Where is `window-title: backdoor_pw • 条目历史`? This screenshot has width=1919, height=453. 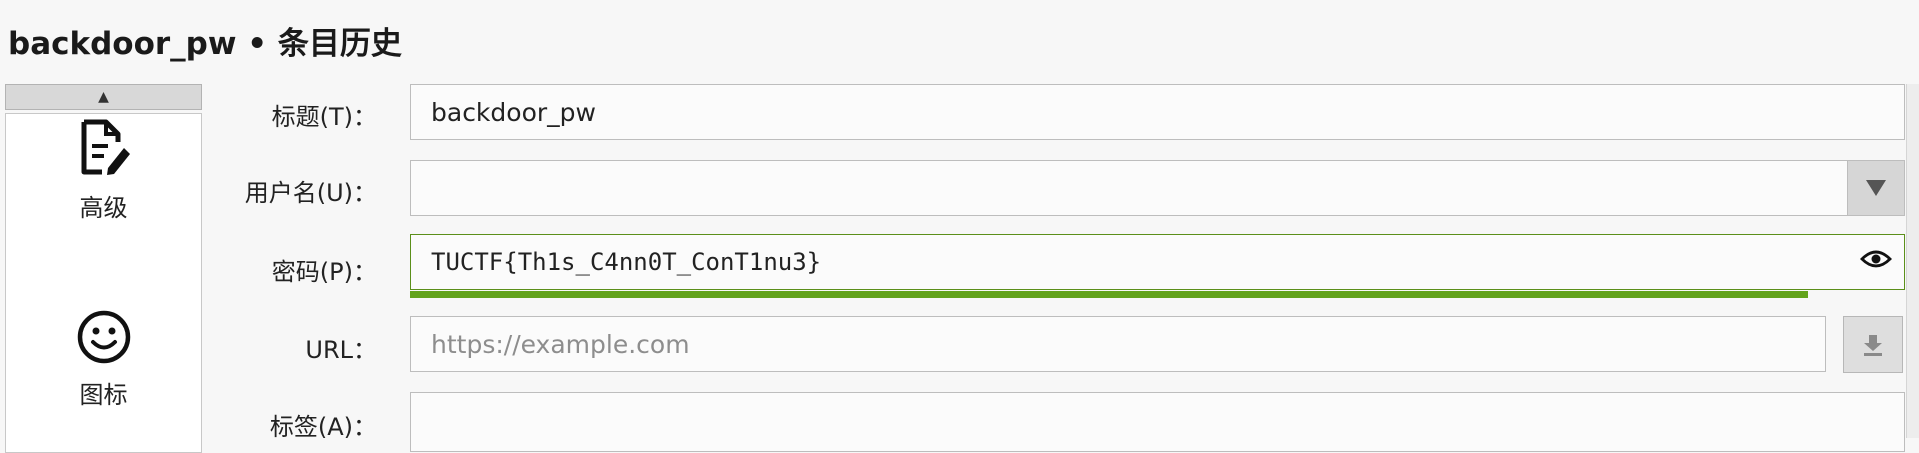
window-title: backdoor_pw • 条目历史 is located at coordinates (205, 44).